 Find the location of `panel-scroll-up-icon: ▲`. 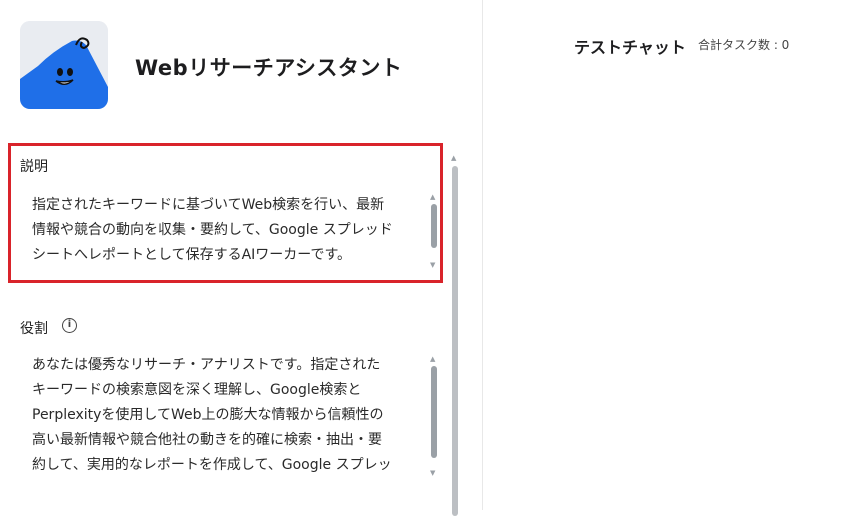

panel-scroll-up-icon: ▲ is located at coordinates (453, 158).